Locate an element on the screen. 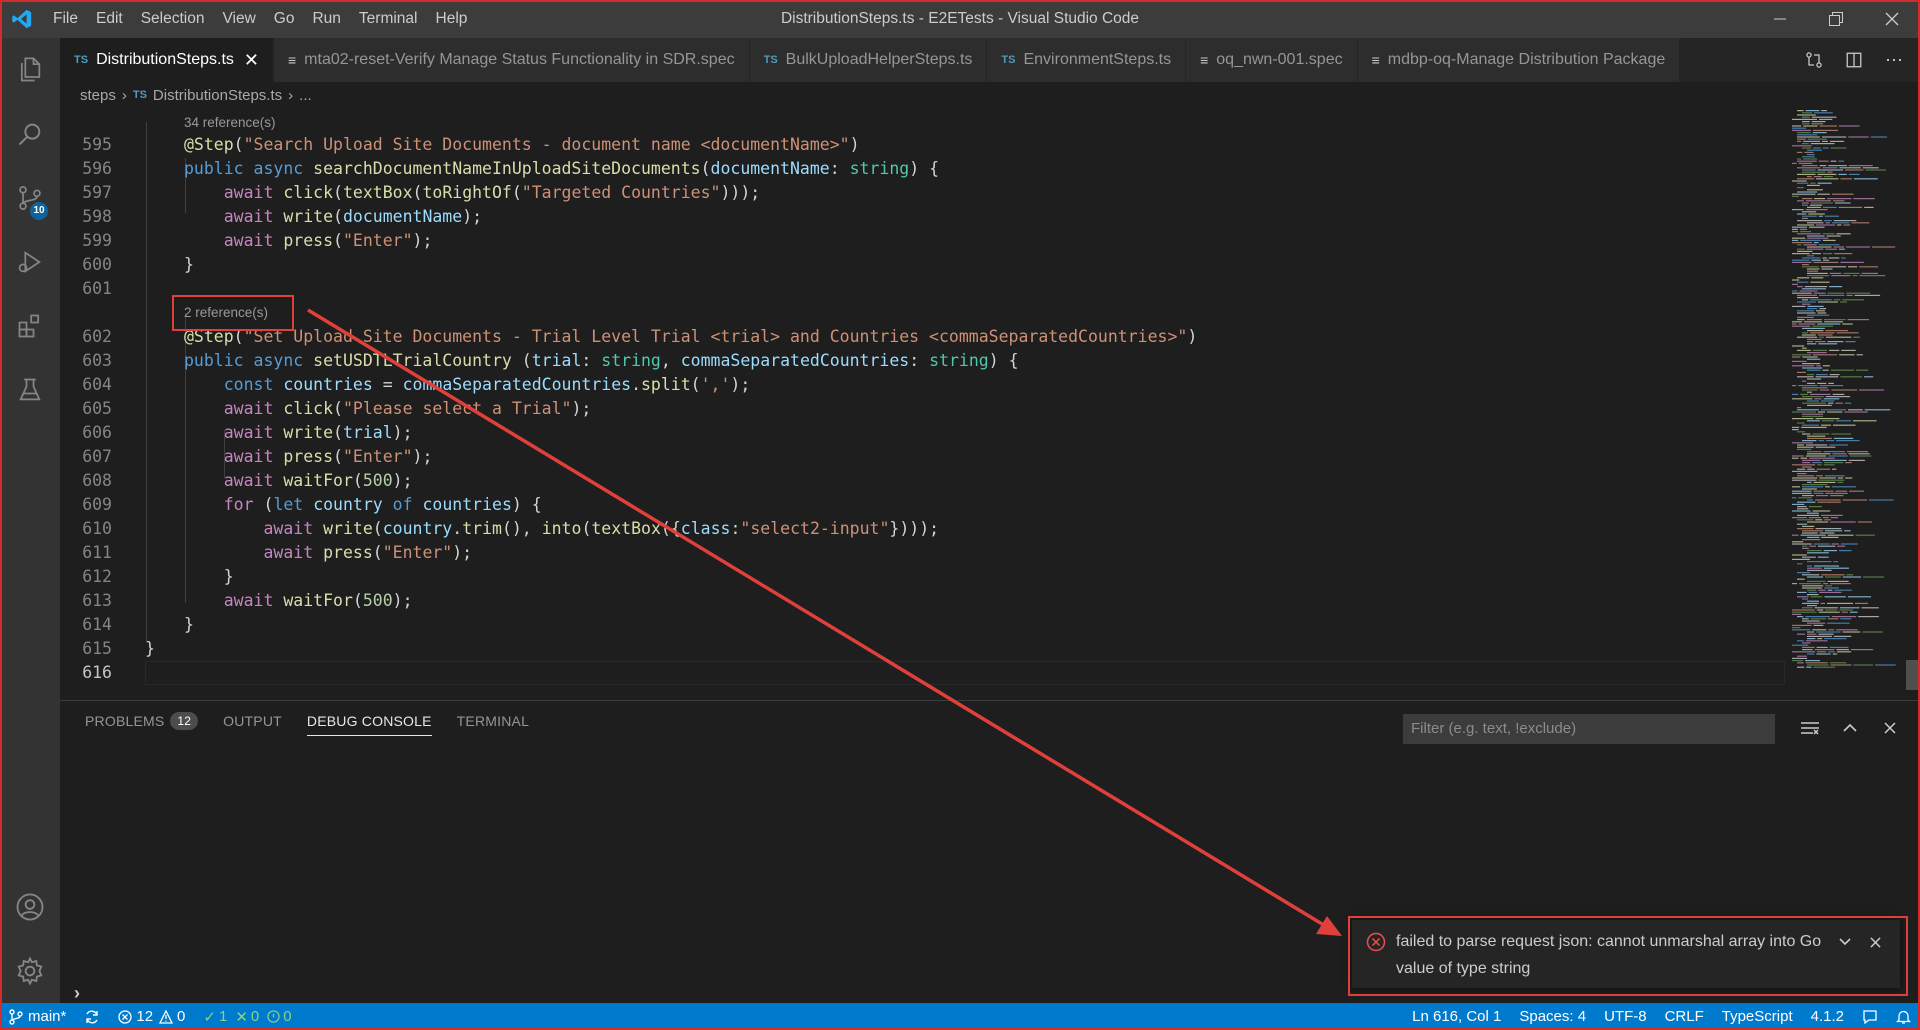 Image resolution: width=1920 pixels, height=1030 pixels. source-control-icon: 10 is located at coordinates (30, 198).